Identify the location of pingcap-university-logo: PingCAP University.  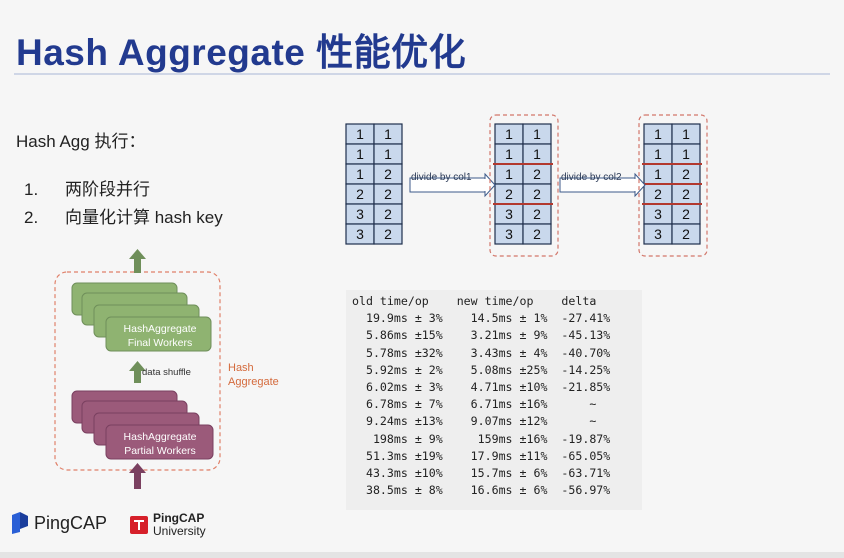
(167, 525).